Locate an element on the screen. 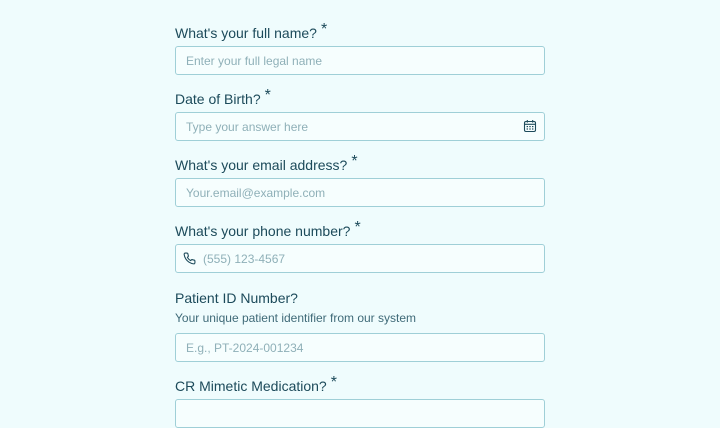  date-of-birth-input is located at coordinates (360, 126).